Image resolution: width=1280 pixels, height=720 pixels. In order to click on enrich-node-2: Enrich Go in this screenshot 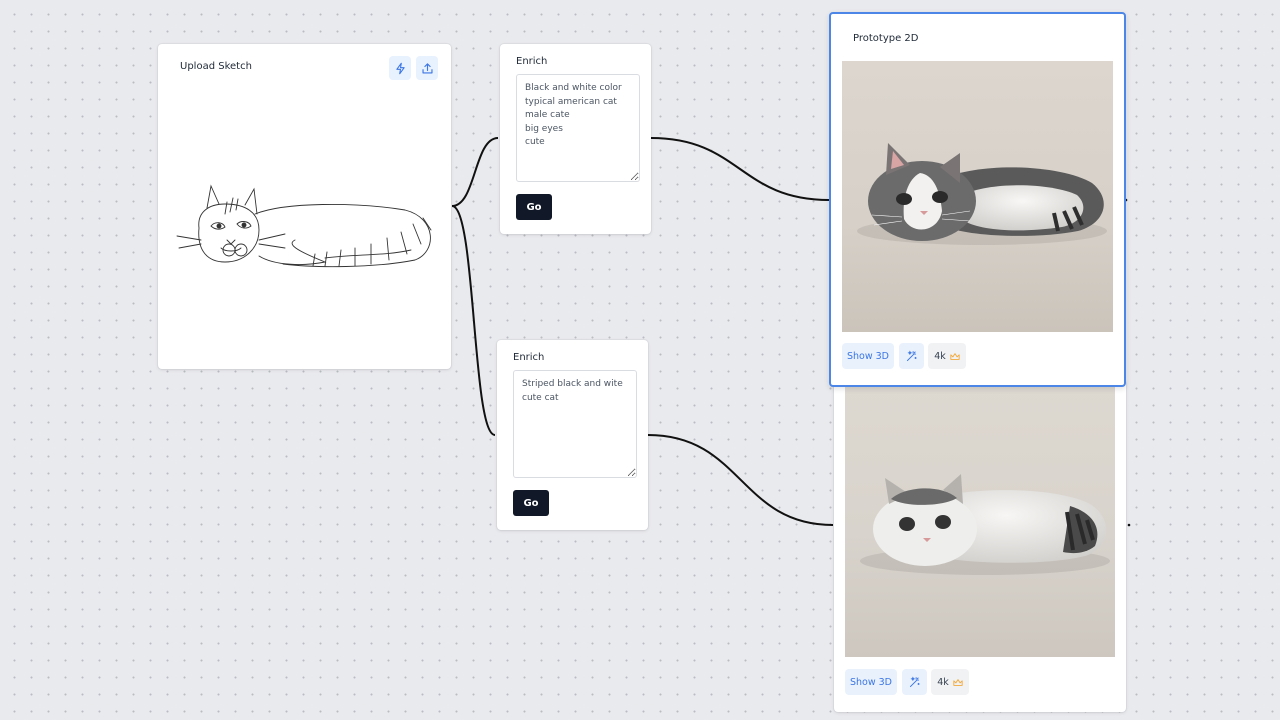, I will do `click(572, 435)`.